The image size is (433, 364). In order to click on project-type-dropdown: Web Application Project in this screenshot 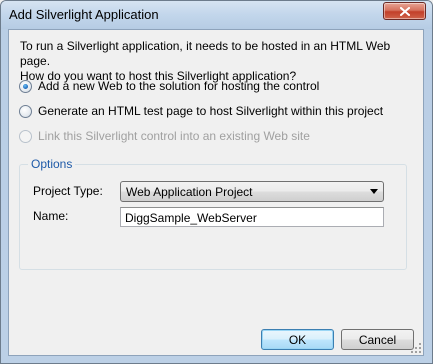, I will do `click(252, 191)`.